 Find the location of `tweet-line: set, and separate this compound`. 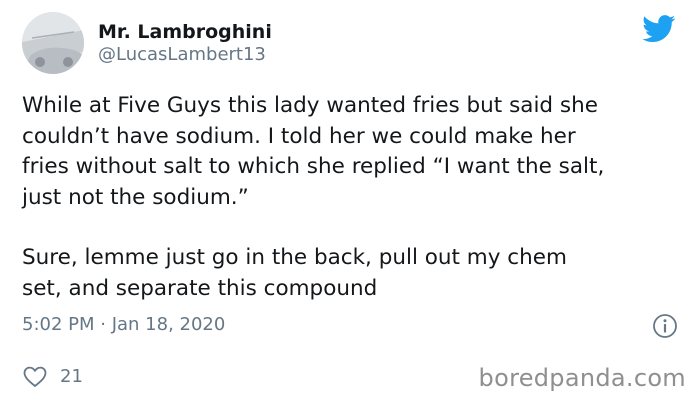

tweet-line: set, and separate this compound is located at coordinates (200, 288).